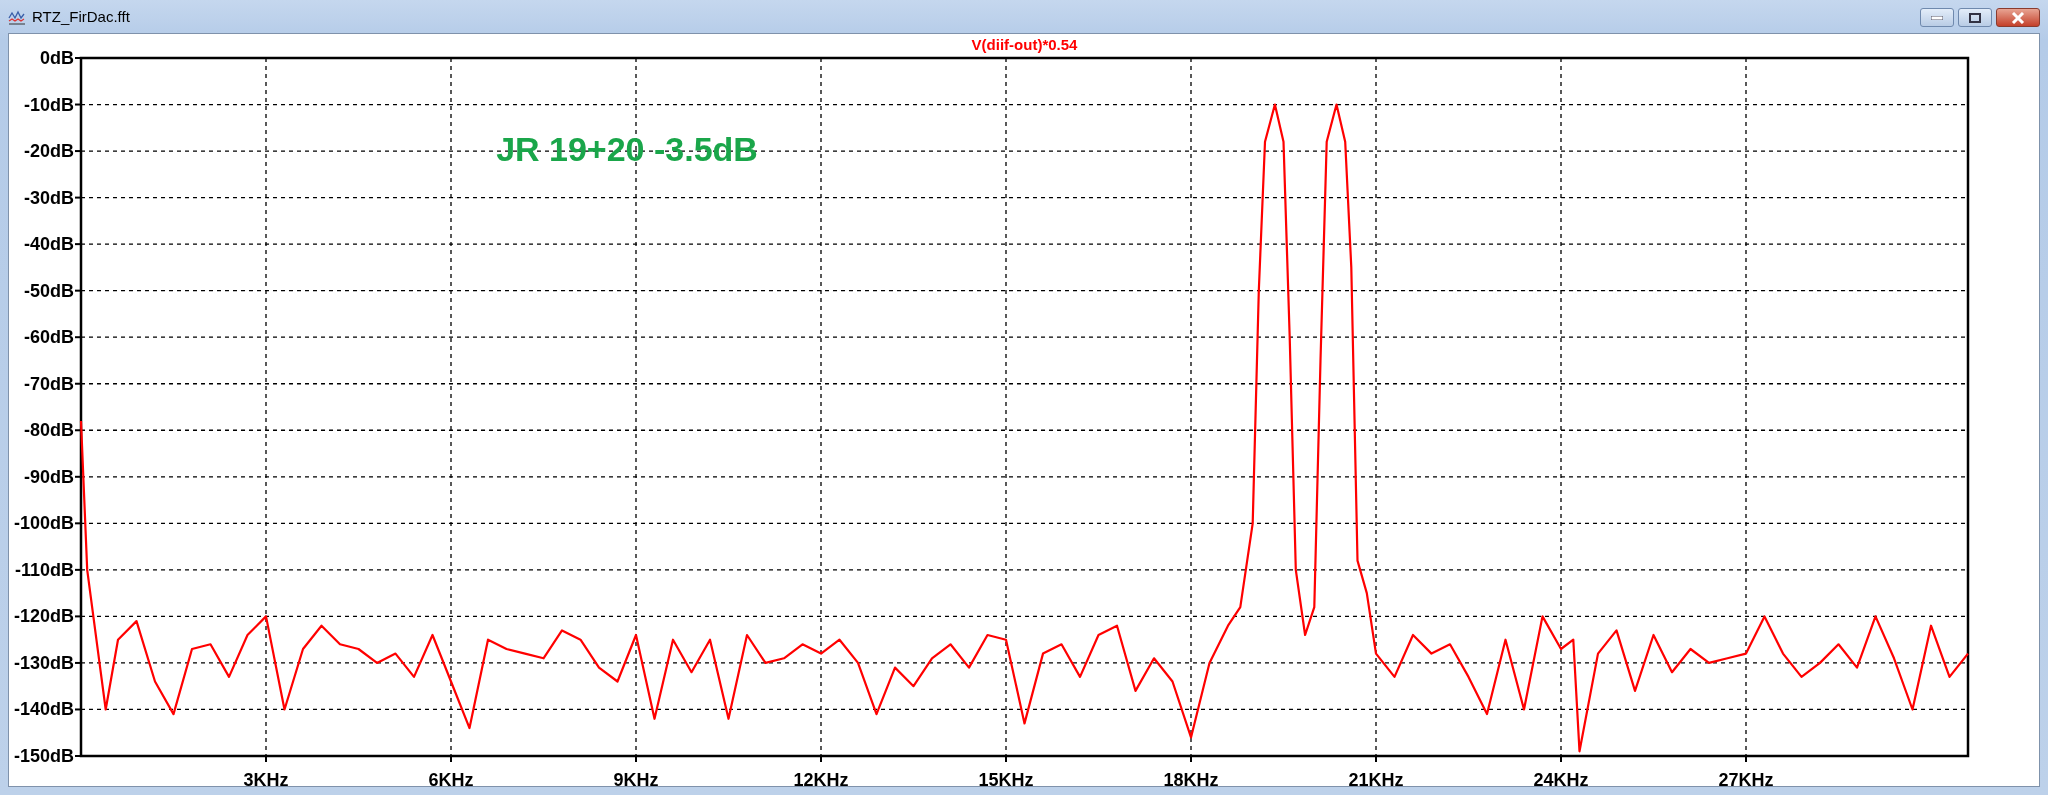 The width and height of the screenshot is (2048, 795). I want to click on x-tick-label: 18KHz, so click(1191, 778).